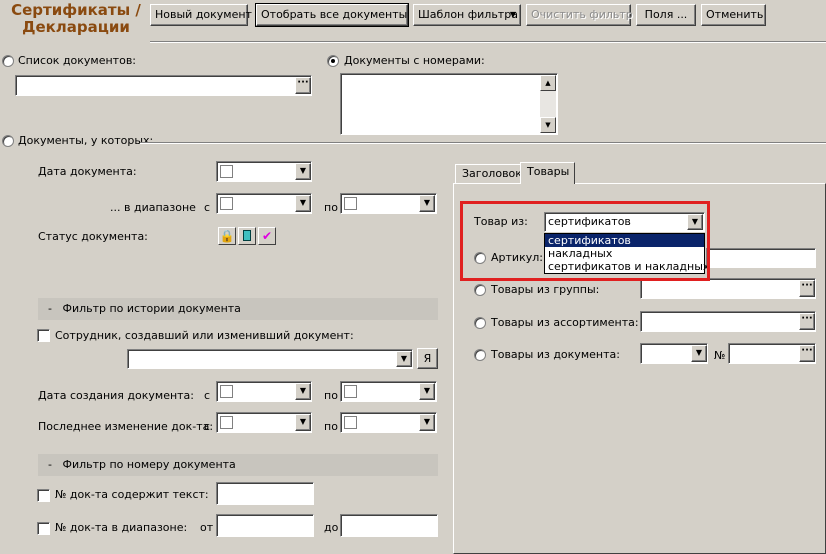  Describe the element at coordinates (149, 464) in the screenshot. I see `number-section-title: Фильтр по номеру документа` at that location.